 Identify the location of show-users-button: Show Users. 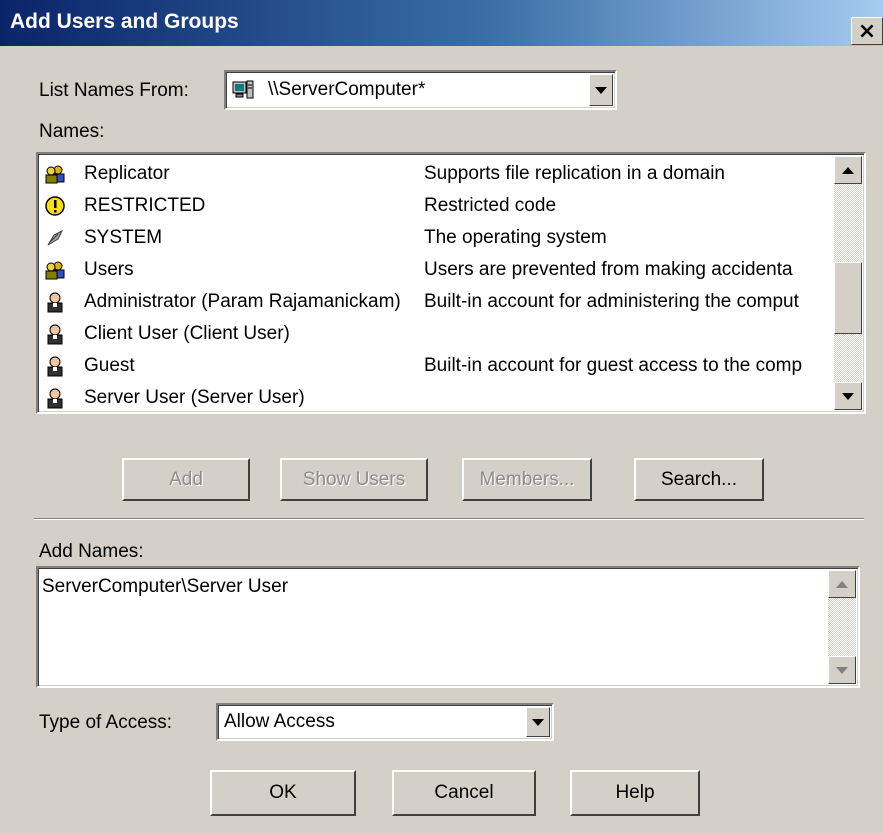
(354, 479).